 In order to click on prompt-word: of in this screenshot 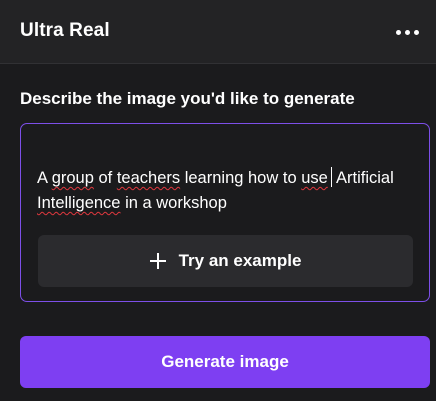, I will do `click(105, 178)`.